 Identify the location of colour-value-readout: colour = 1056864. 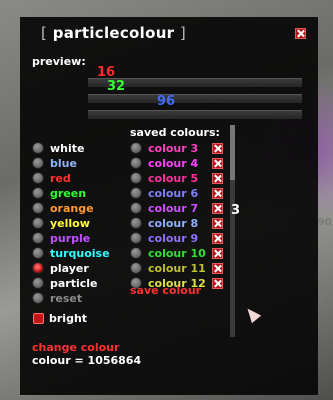
(87, 360).